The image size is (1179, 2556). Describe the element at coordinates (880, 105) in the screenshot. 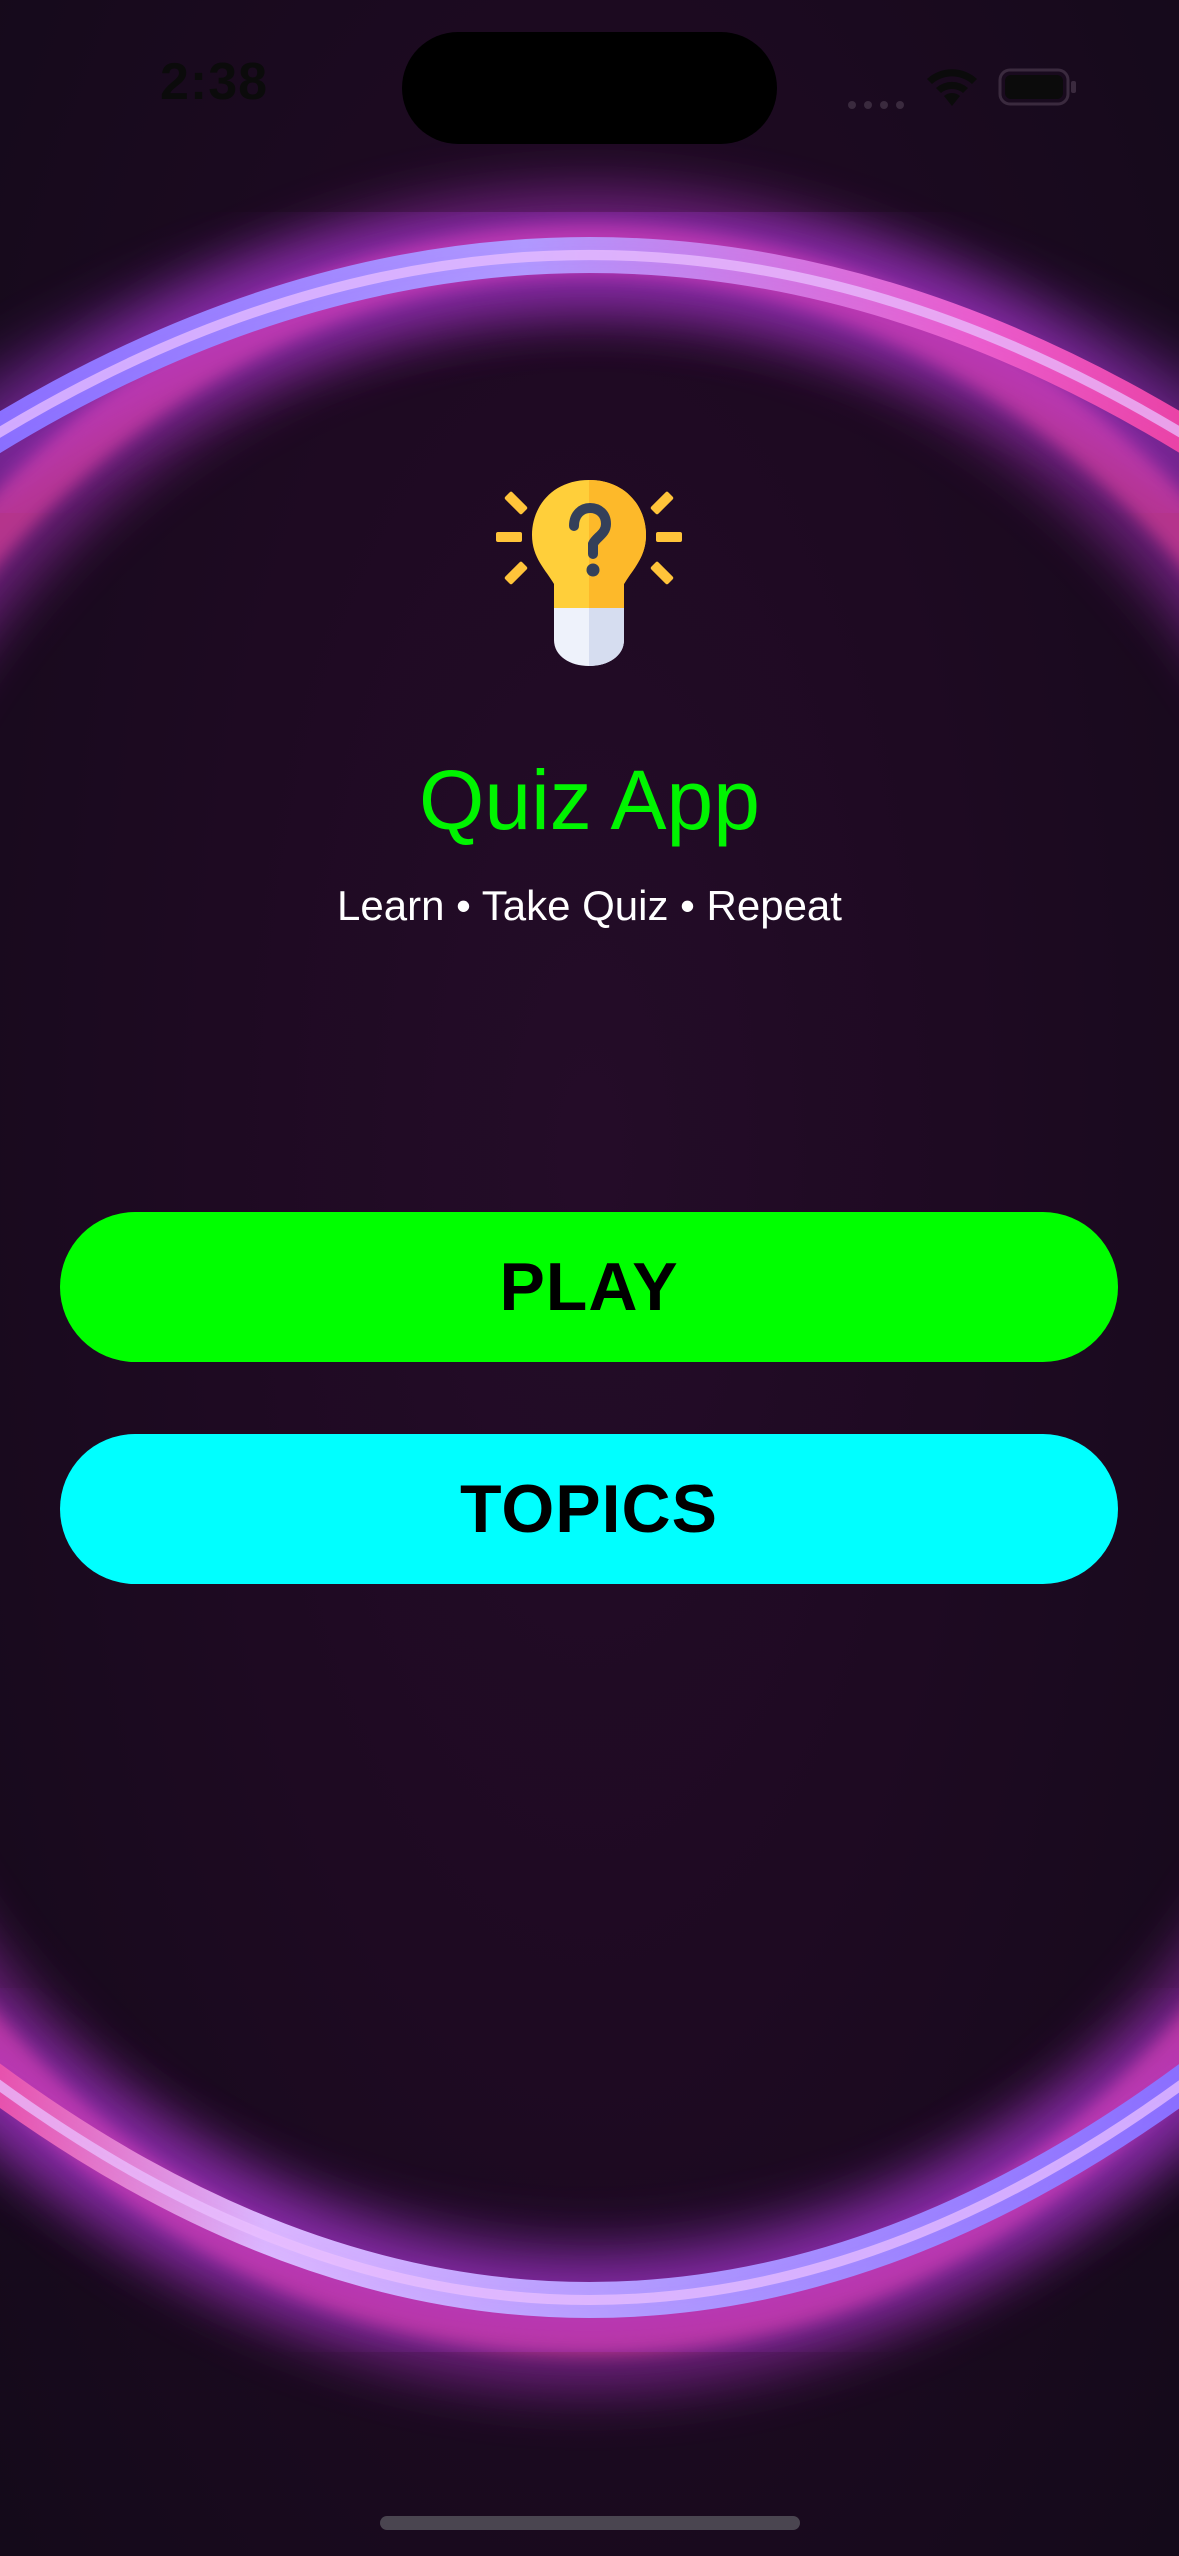

I see `cellular-signal-icon` at that location.